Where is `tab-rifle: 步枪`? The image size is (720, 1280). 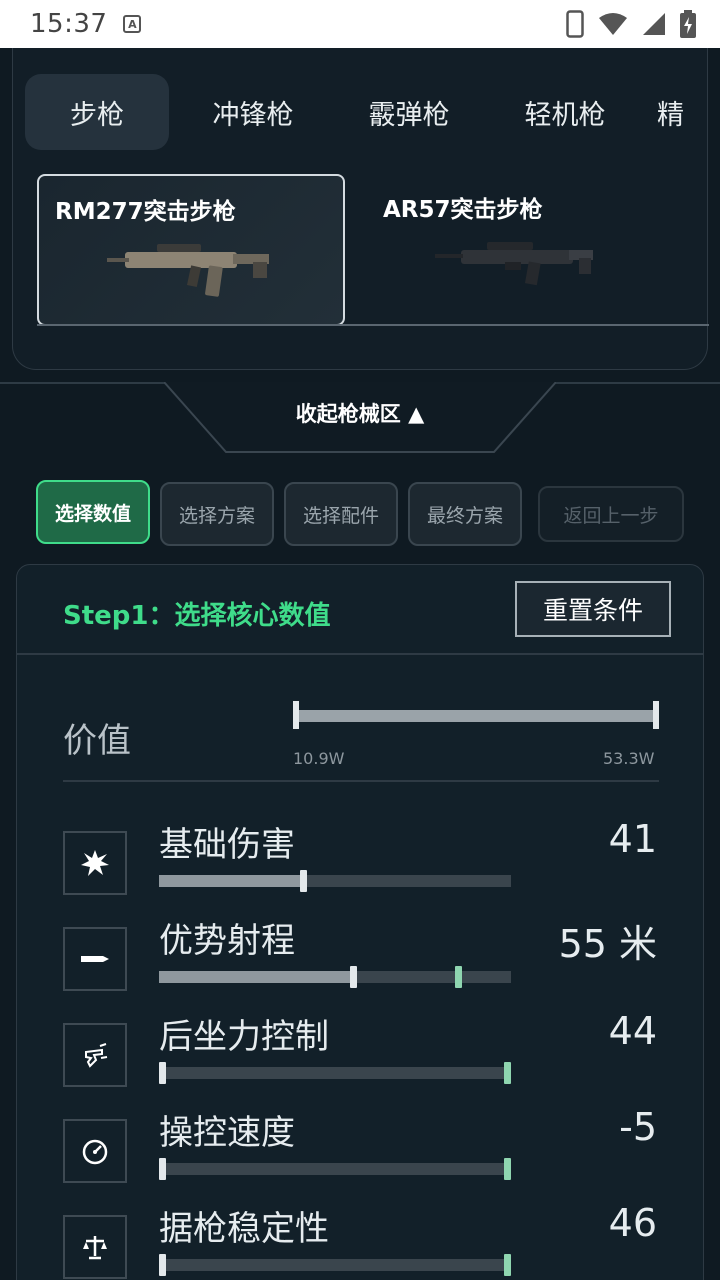
tab-rifle: 步枪 is located at coordinates (97, 112).